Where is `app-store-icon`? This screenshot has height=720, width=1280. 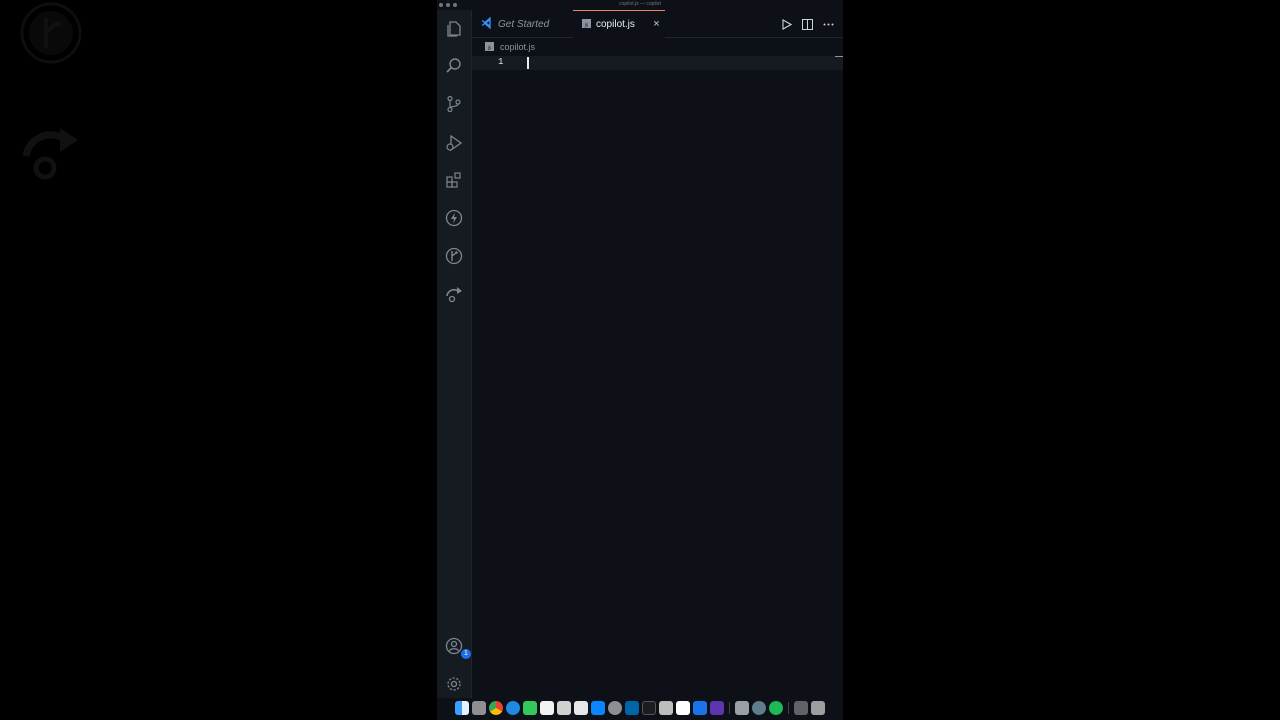
app-store-icon is located at coordinates (598, 708).